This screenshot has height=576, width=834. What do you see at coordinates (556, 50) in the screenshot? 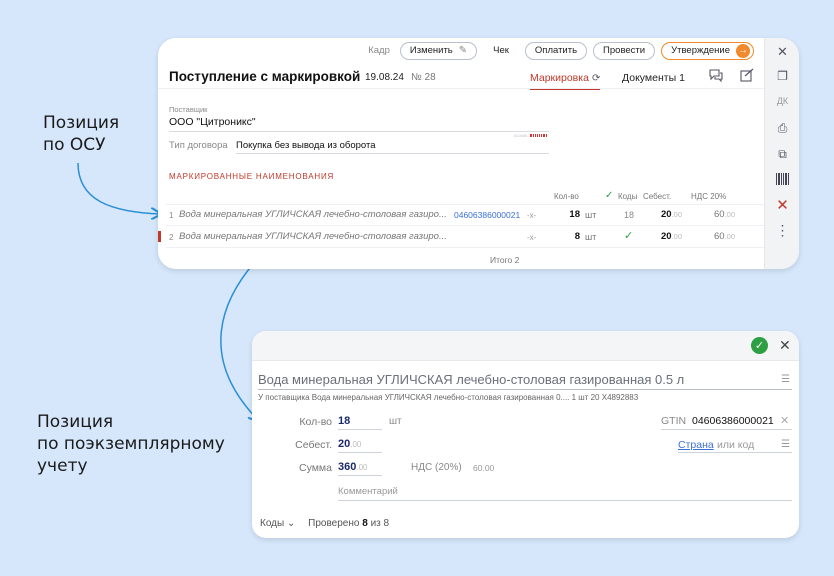
I see `pay-button: Оплатить` at bounding box center [556, 50].